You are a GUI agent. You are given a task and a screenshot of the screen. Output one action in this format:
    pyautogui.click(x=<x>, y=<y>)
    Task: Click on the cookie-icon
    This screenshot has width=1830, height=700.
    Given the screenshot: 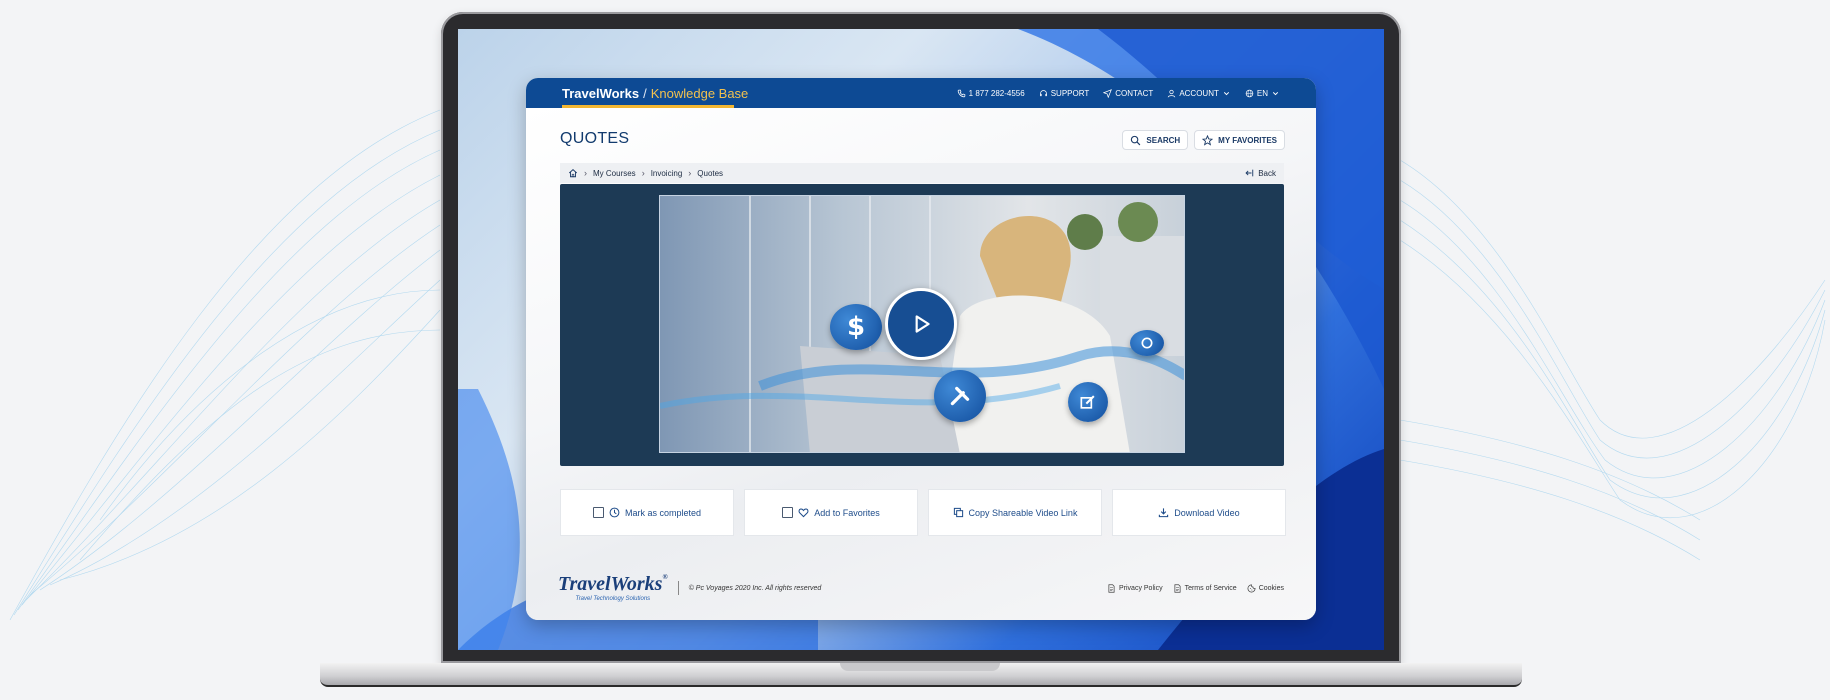 What is the action you would take?
    pyautogui.click(x=1251, y=588)
    